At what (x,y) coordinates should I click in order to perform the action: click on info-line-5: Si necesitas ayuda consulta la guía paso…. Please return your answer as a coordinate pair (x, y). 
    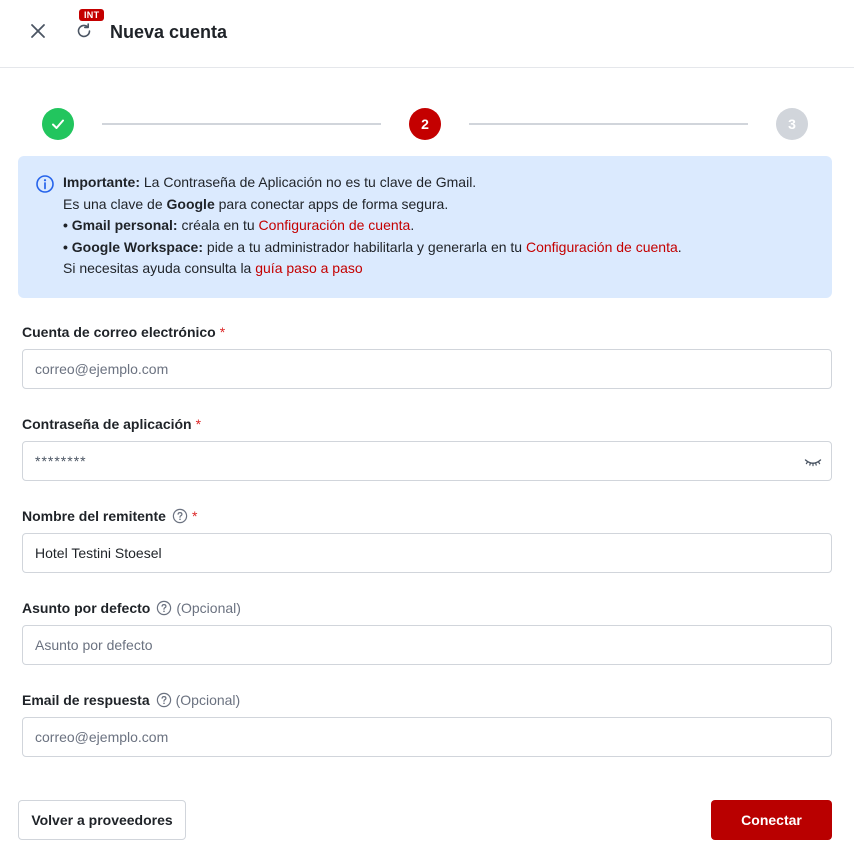
    Looking at the image, I should click on (372, 269).